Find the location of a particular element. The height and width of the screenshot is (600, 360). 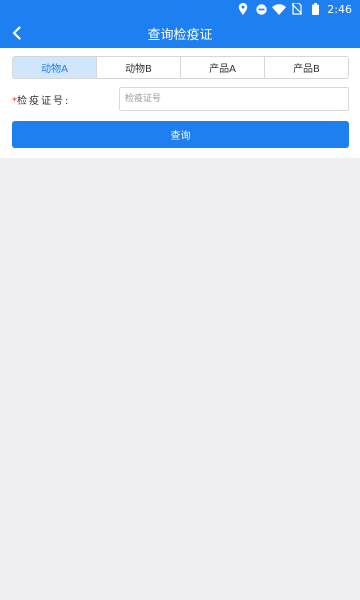

certificate-field-row: *检疫证号: is located at coordinates (180, 99).